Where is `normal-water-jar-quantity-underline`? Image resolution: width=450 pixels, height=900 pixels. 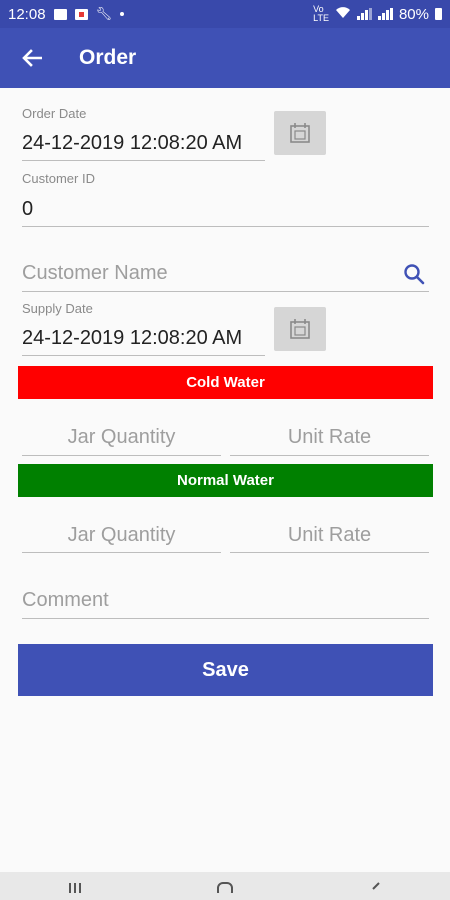
normal-water-jar-quantity-underline is located at coordinates (121, 552).